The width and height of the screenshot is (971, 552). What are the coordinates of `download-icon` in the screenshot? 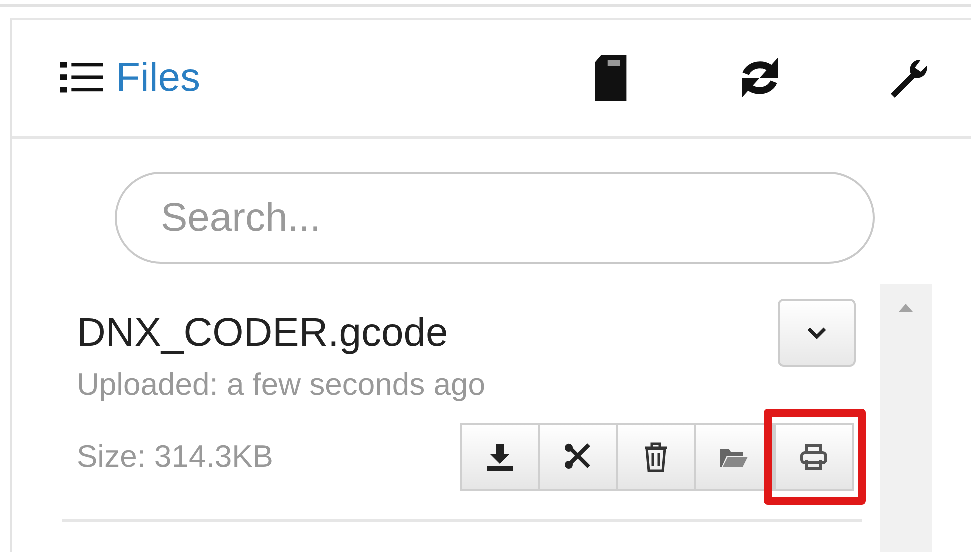 It's located at (500, 457).